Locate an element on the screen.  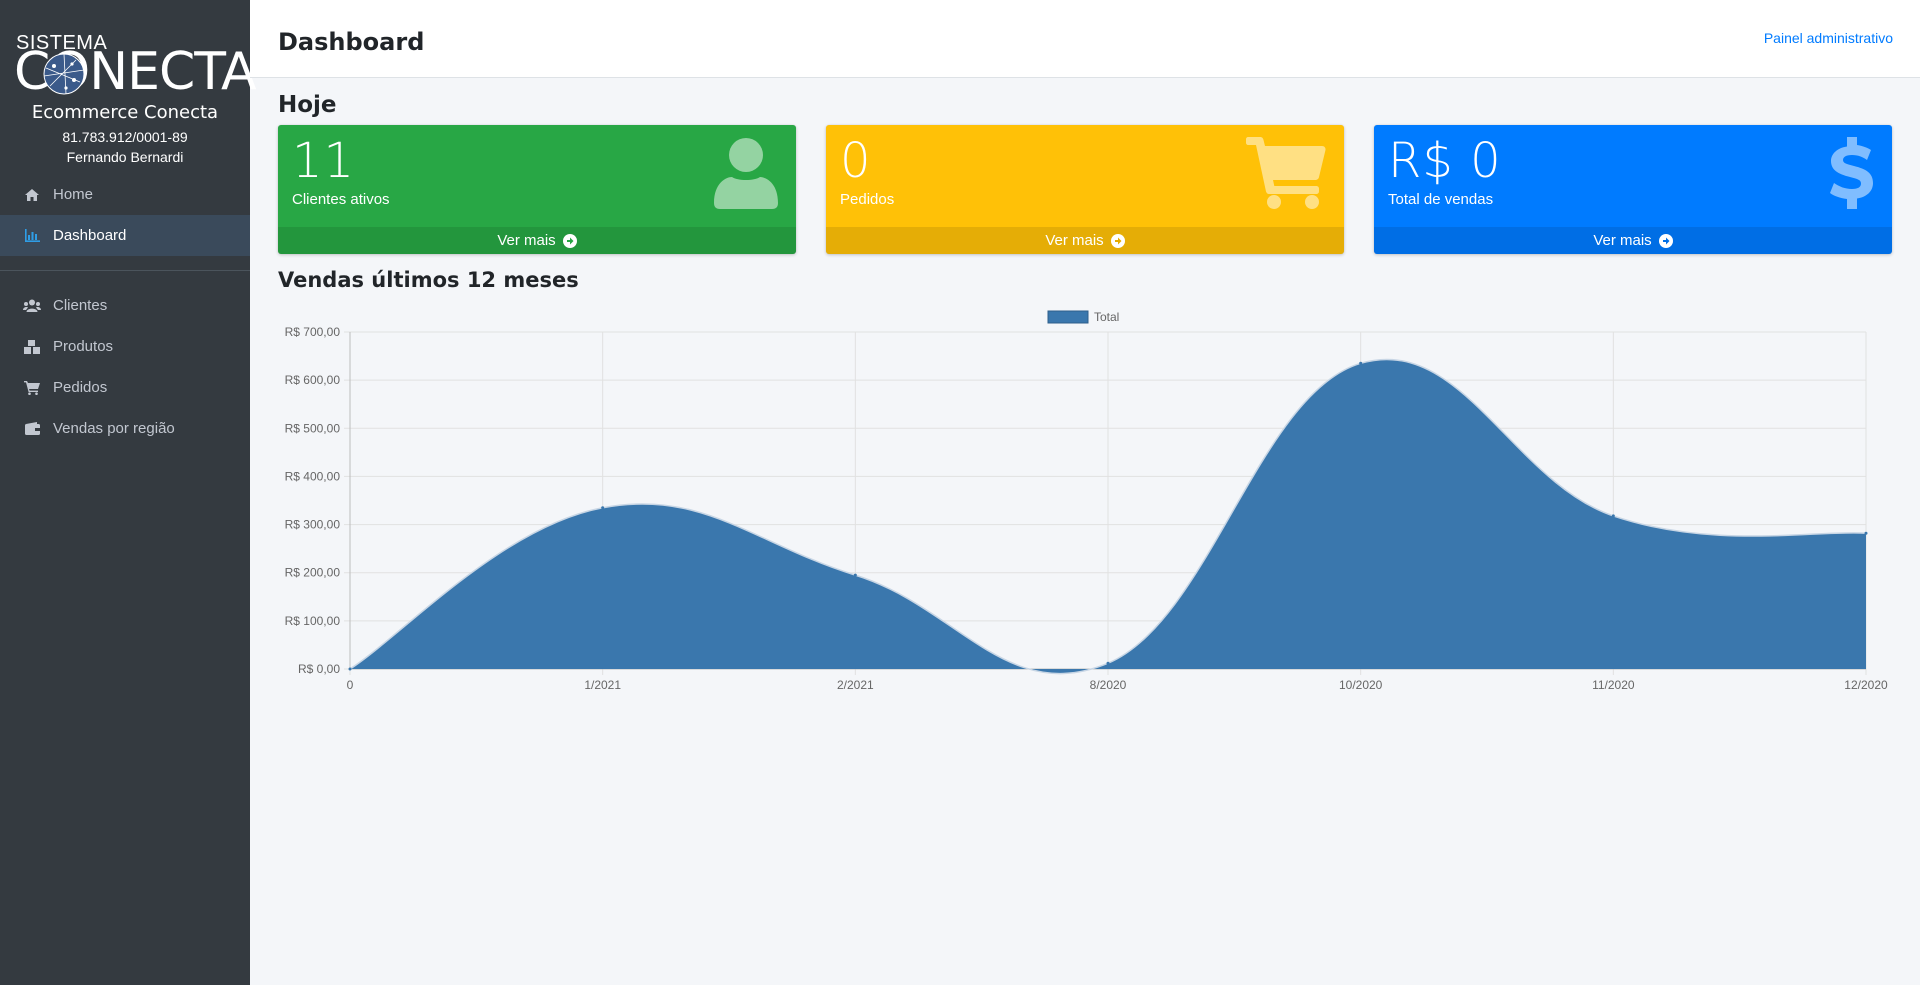
sidebar-item-home: Home is located at coordinates (125, 194).